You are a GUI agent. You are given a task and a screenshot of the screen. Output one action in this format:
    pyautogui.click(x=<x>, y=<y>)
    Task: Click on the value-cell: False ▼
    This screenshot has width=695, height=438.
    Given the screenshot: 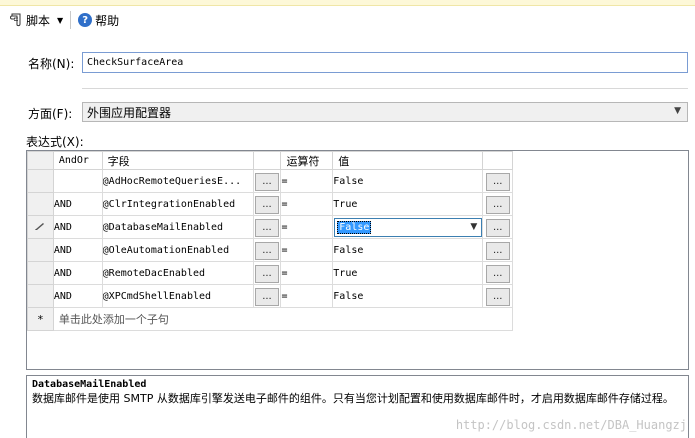 What is the action you would take?
    pyautogui.click(x=408, y=227)
    